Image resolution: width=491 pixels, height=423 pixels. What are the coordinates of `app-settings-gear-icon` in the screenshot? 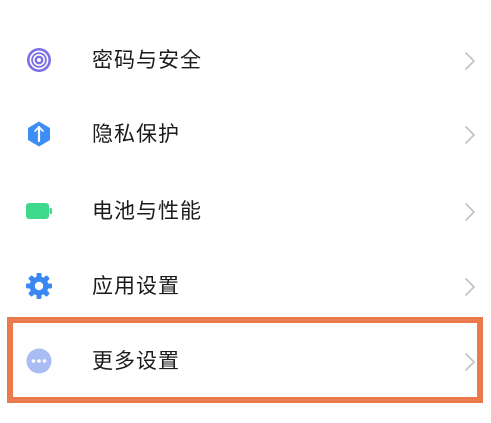 It's located at (39, 286).